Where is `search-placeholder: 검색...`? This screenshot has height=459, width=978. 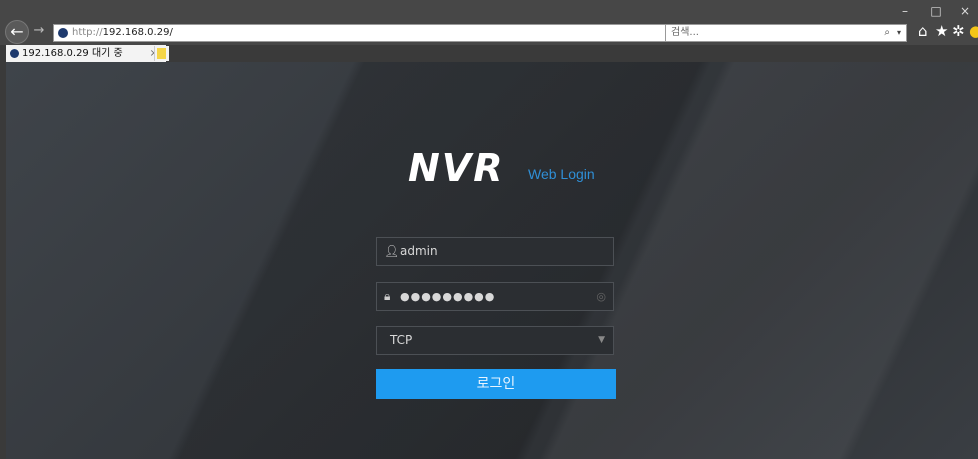
search-placeholder: 검색... is located at coordinates (685, 32).